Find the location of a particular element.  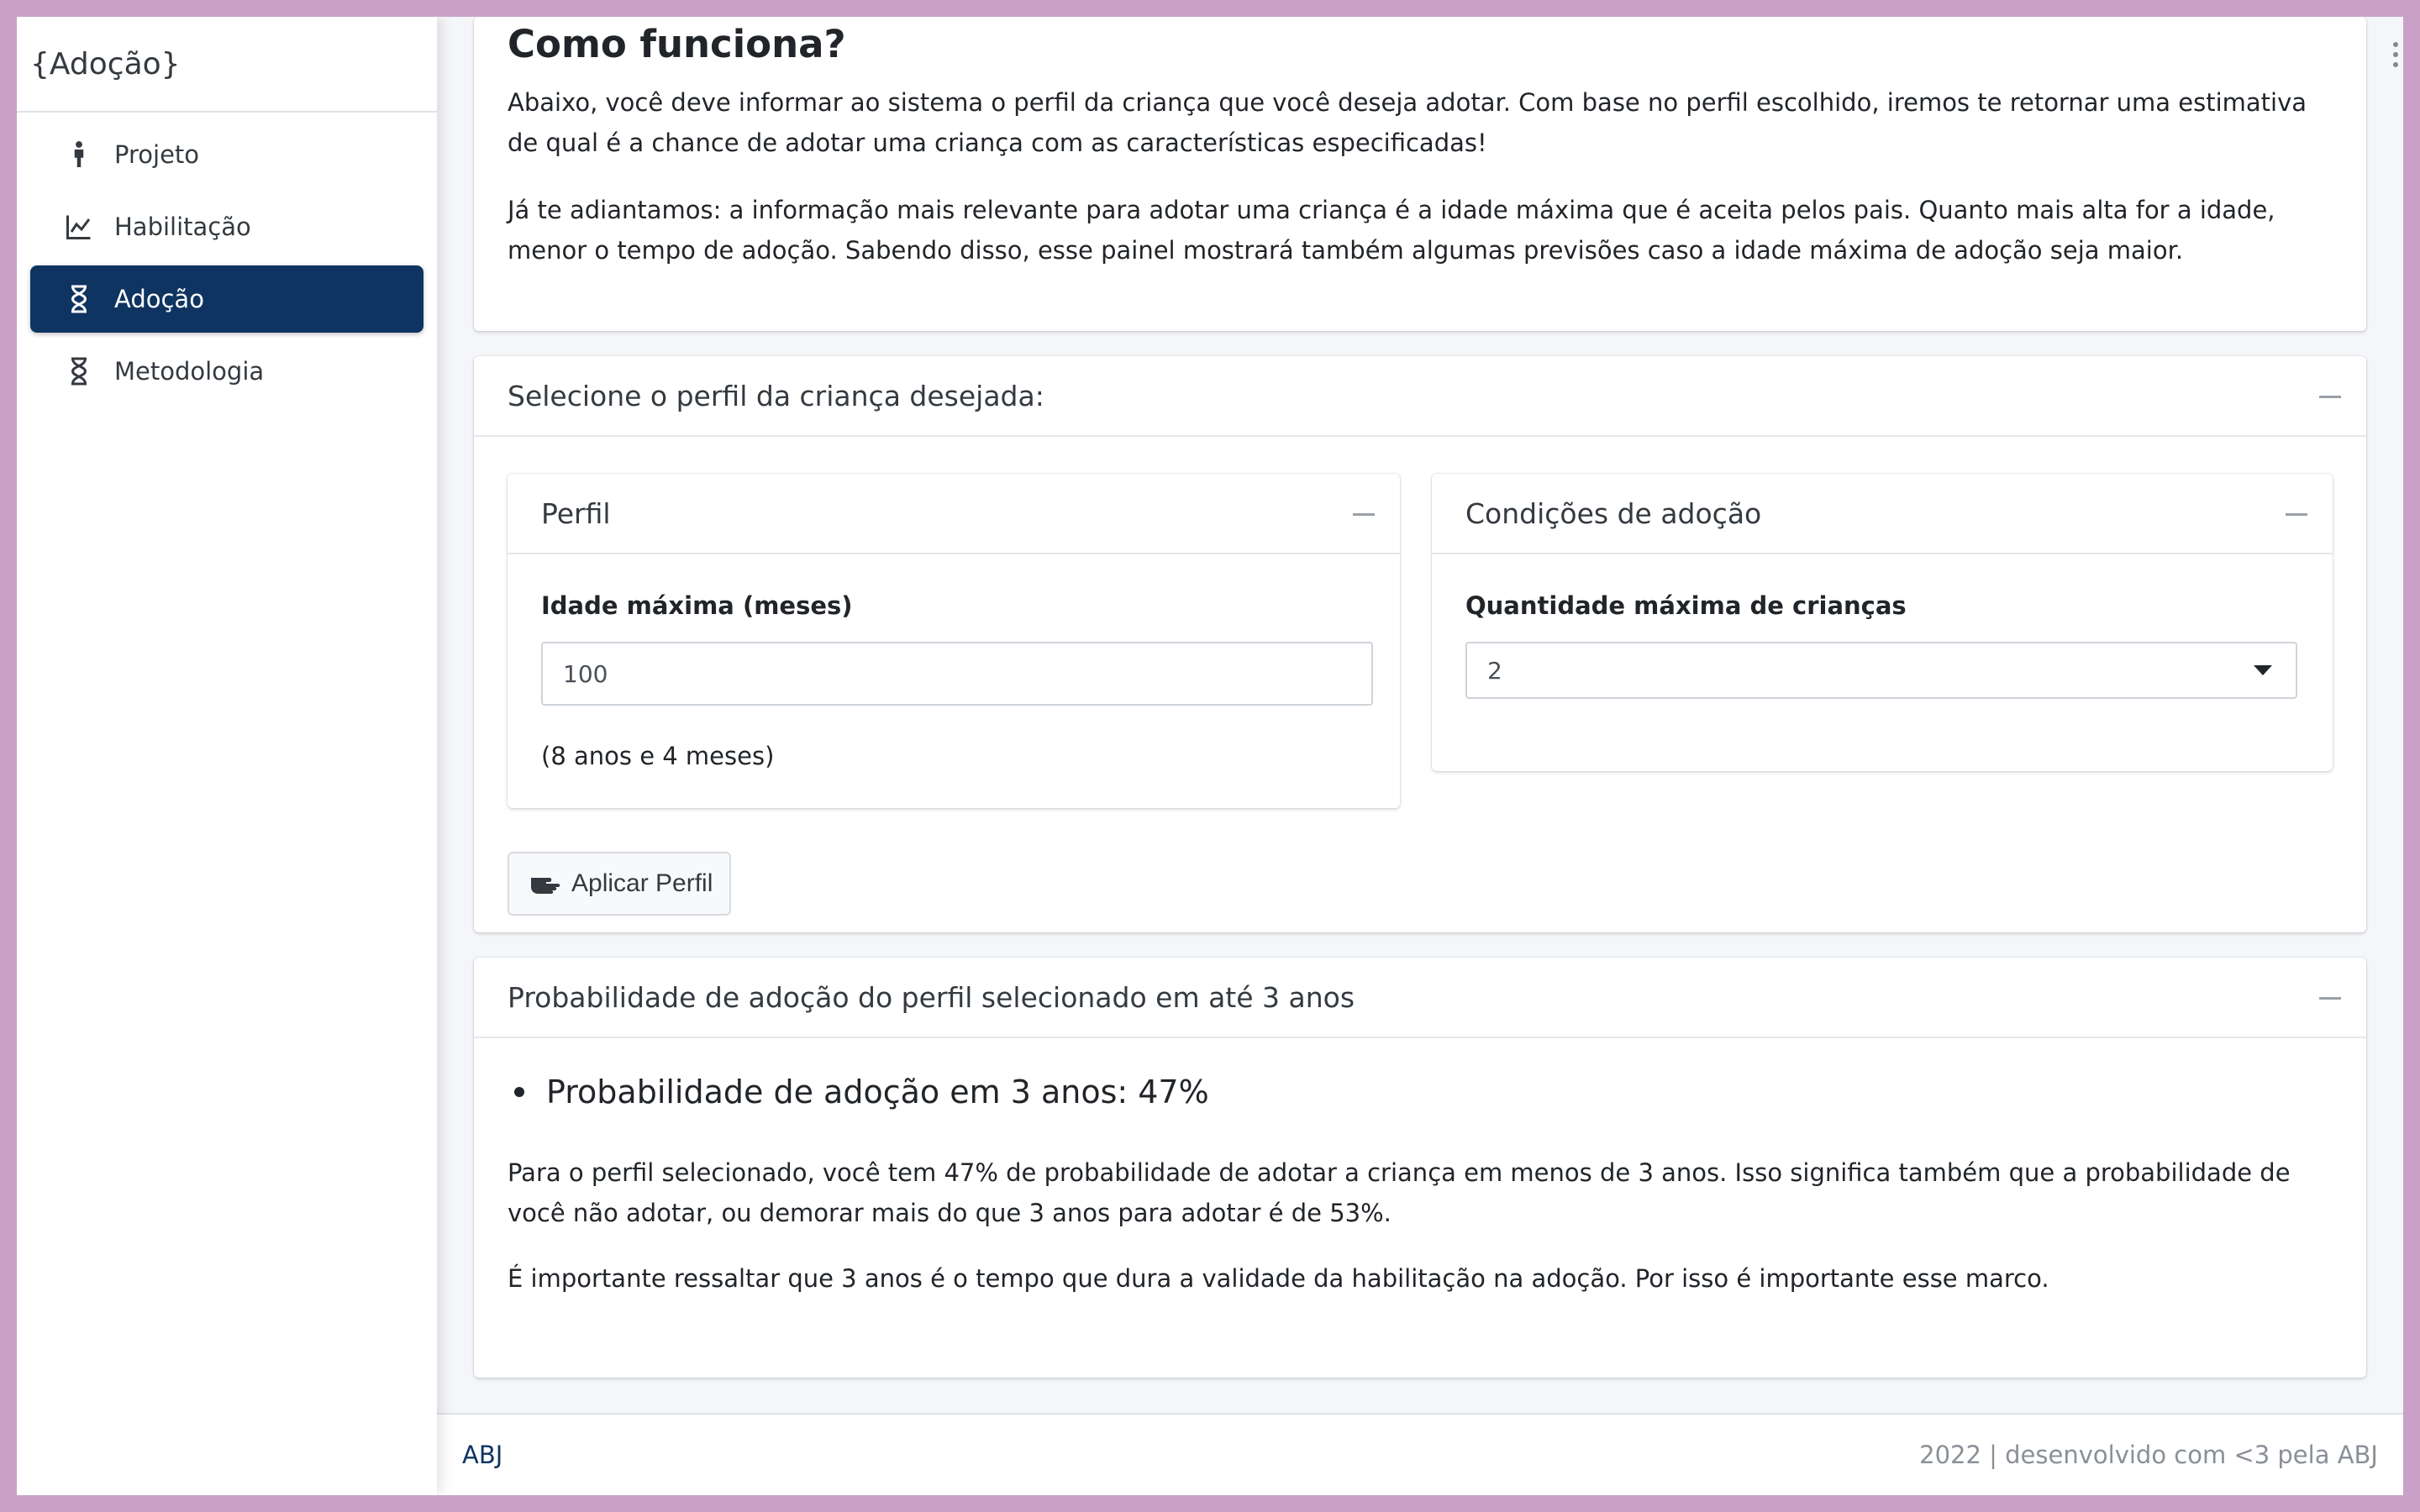

sidebar-item-label: Metodologia is located at coordinates (189, 371).